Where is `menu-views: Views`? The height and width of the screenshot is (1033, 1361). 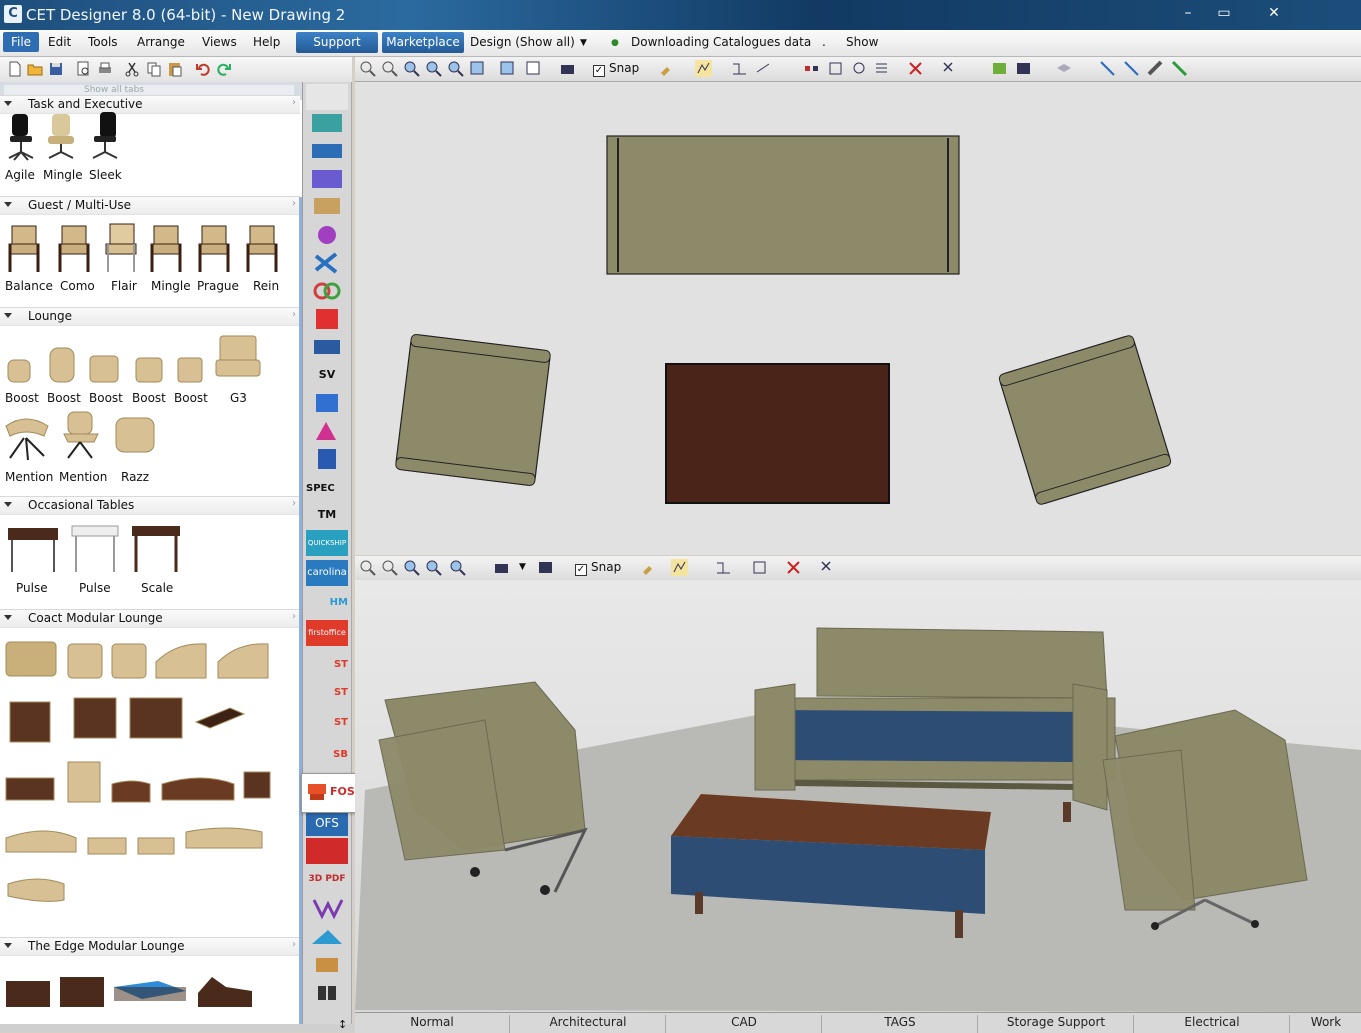
menu-views: Views is located at coordinates (219, 42).